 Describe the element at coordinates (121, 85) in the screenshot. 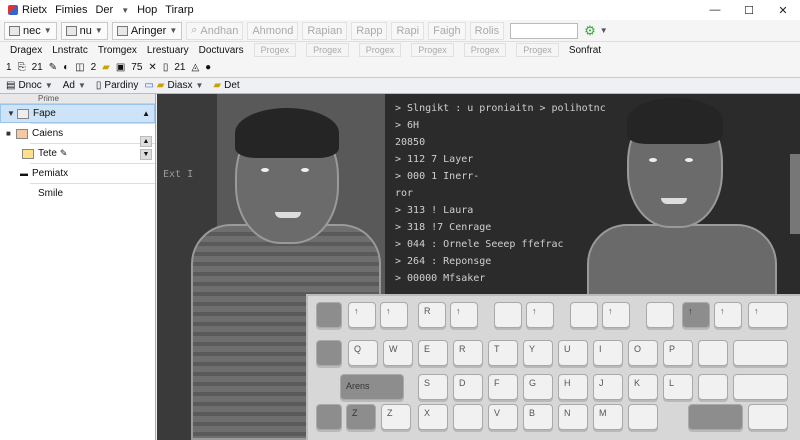

I see `pardiny-label: Pardiny` at that location.